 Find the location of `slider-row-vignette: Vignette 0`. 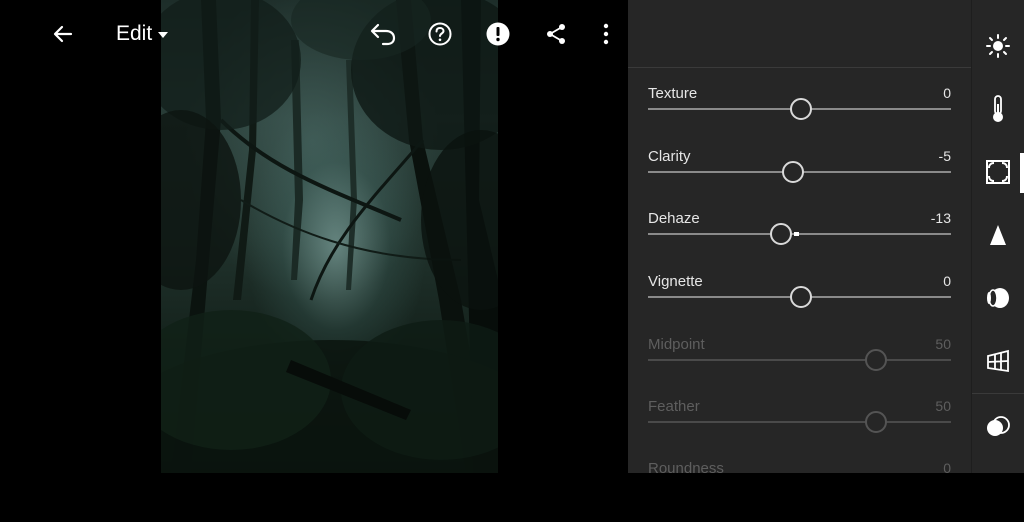

slider-row-vignette: Vignette 0 is located at coordinates (799, 304).